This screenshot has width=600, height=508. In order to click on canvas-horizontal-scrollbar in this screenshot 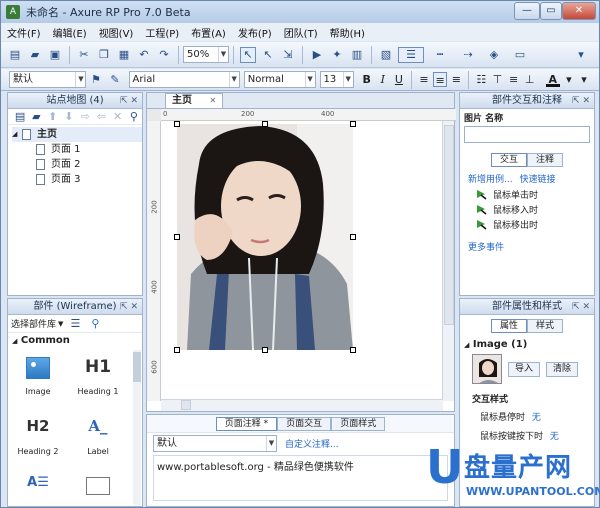, I will do `click(302, 405)`.